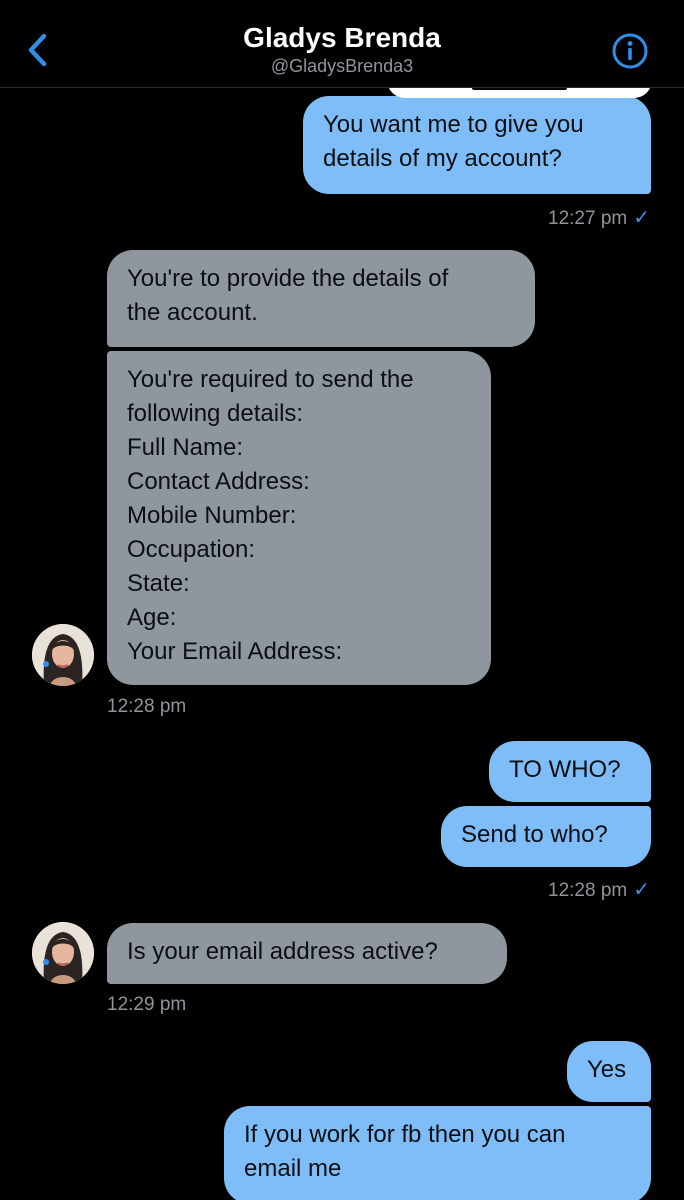 This screenshot has height=1200, width=684. I want to click on contact-name: Gladys Brenda, so click(342, 38).